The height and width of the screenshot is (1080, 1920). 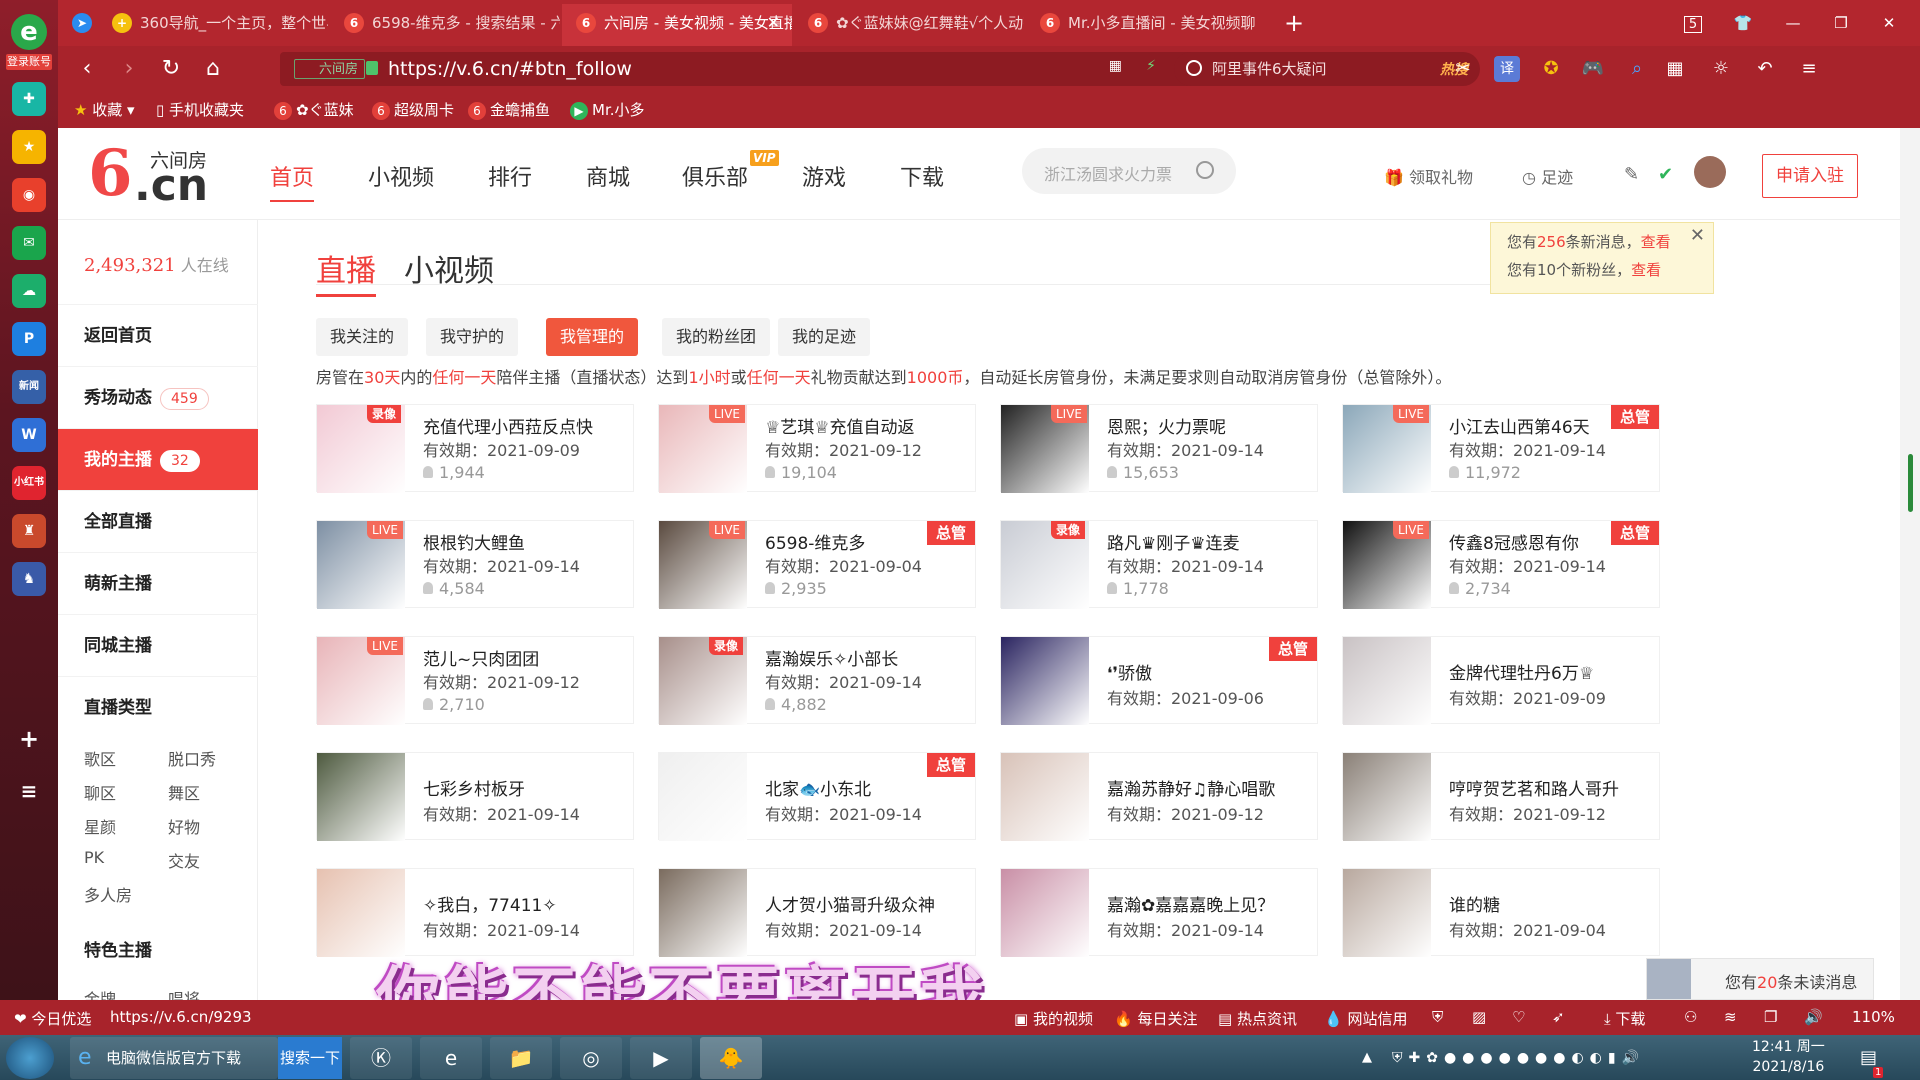 I want to click on anchor-name: ♕艺琪♕充值自动返, so click(x=839, y=425).